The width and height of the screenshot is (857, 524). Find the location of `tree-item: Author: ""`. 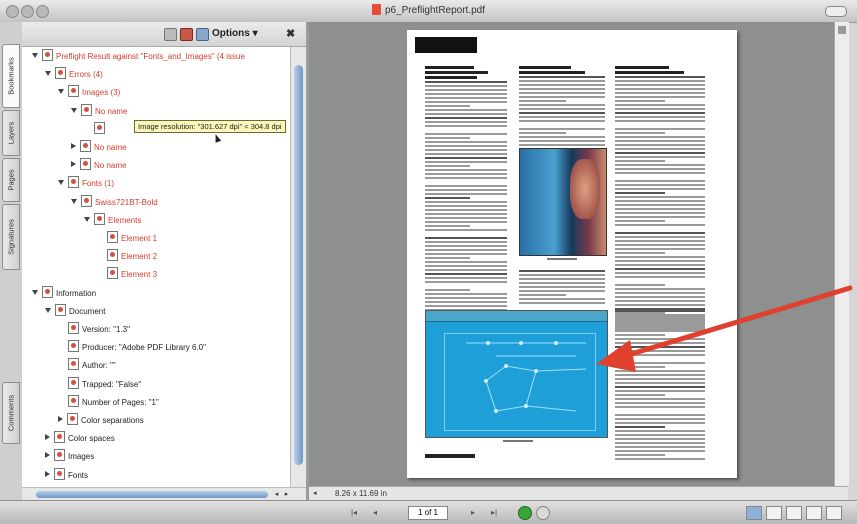

tree-item: Author: "" is located at coordinates (87, 365).